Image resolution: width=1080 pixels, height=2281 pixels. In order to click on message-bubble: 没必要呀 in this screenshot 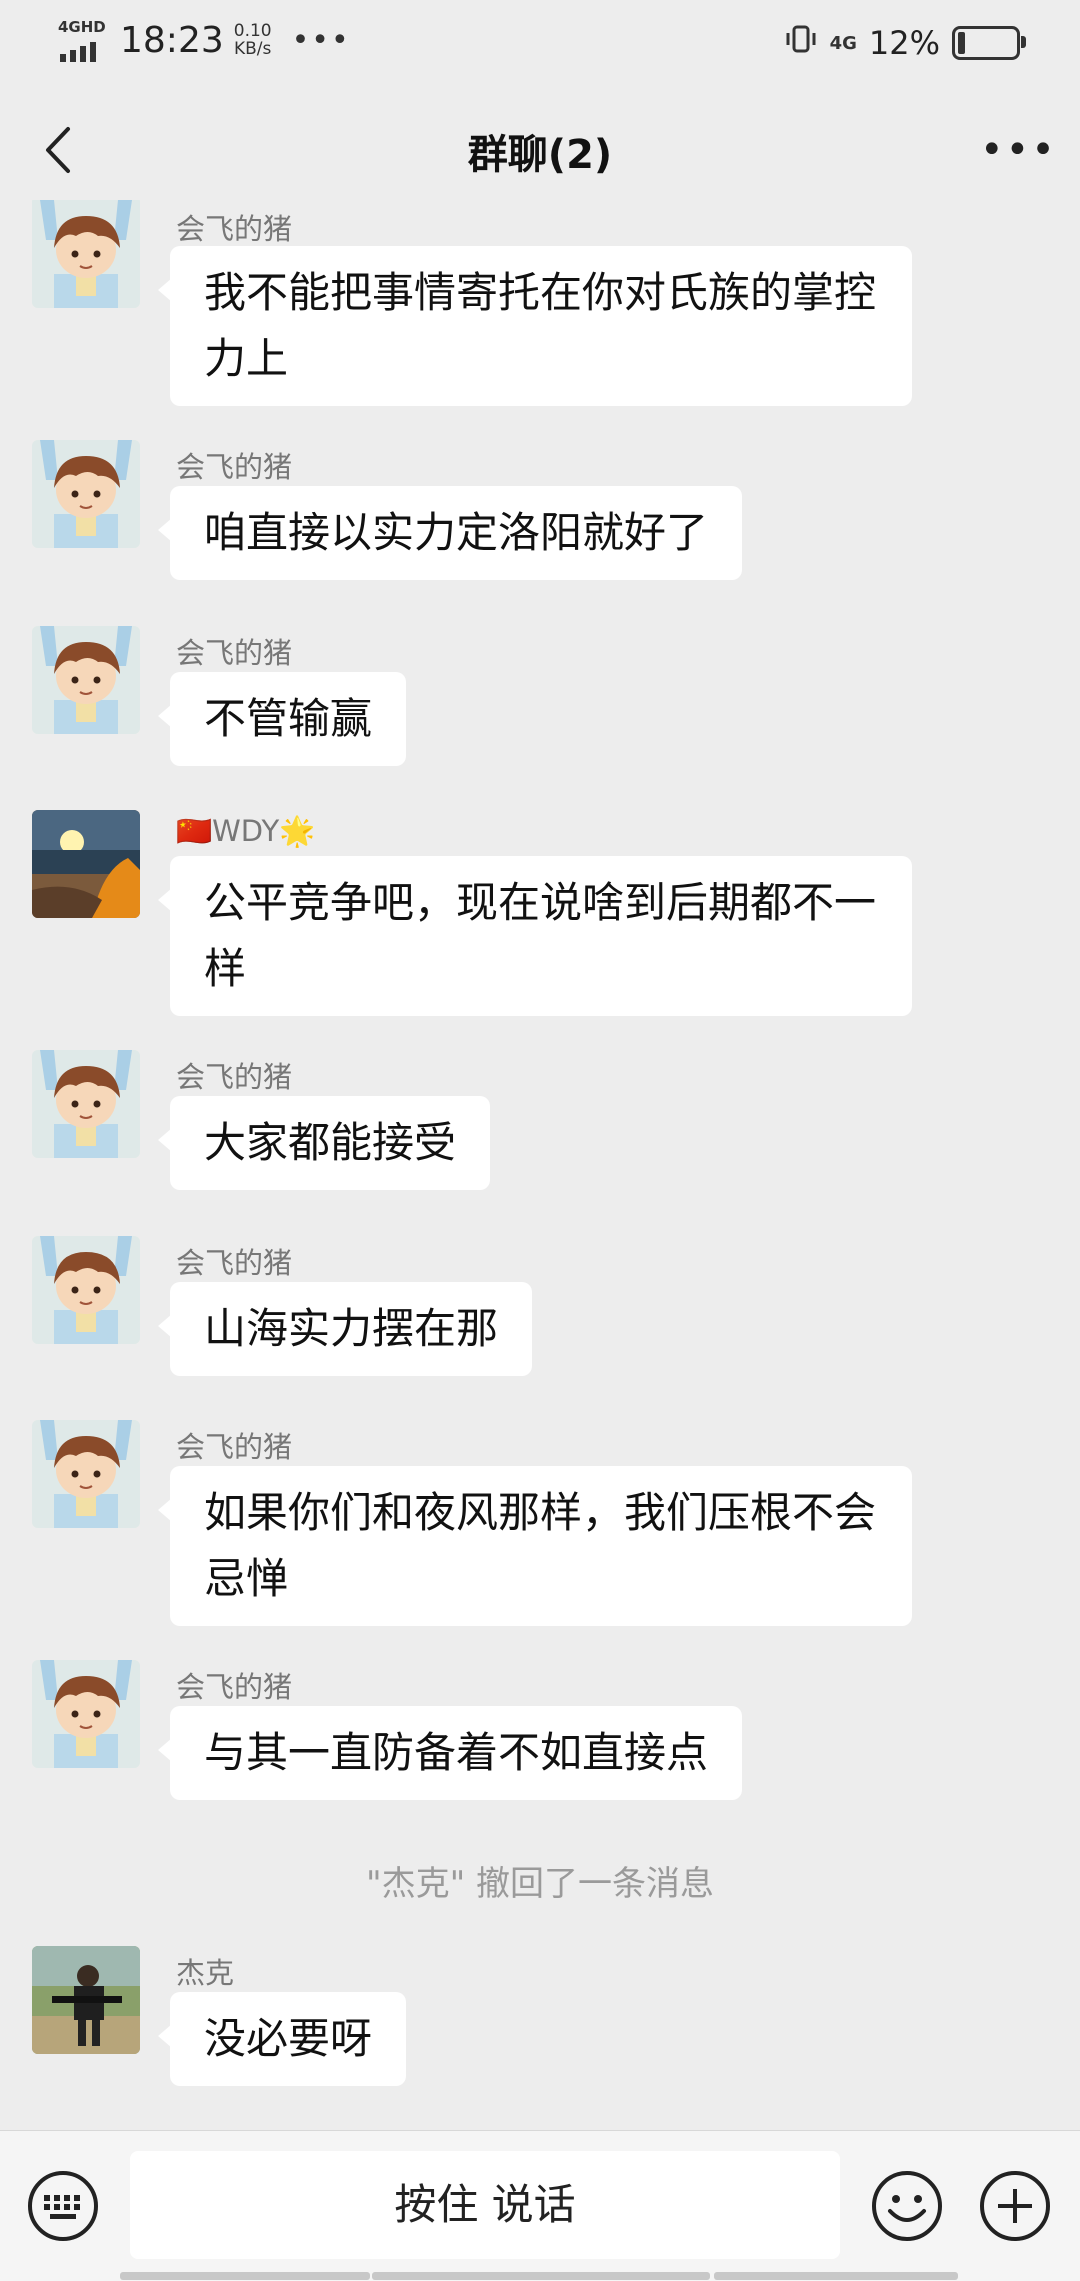, I will do `click(282, 2039)`.